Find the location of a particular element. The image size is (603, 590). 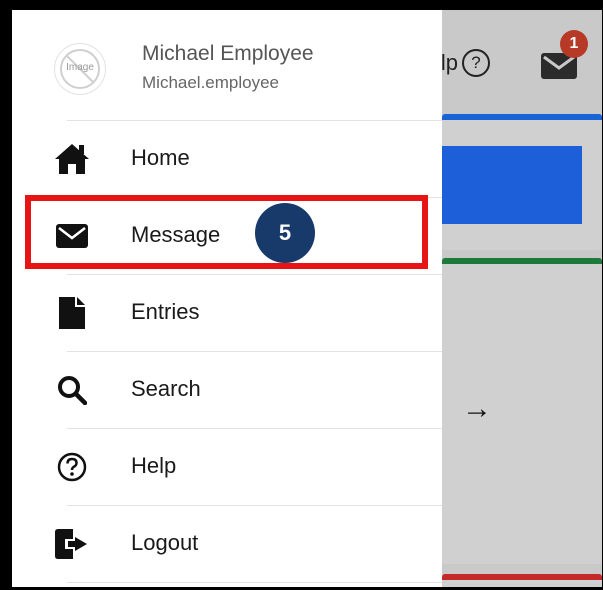

dashboard-card-green: → is located at coordinates (522, 411).